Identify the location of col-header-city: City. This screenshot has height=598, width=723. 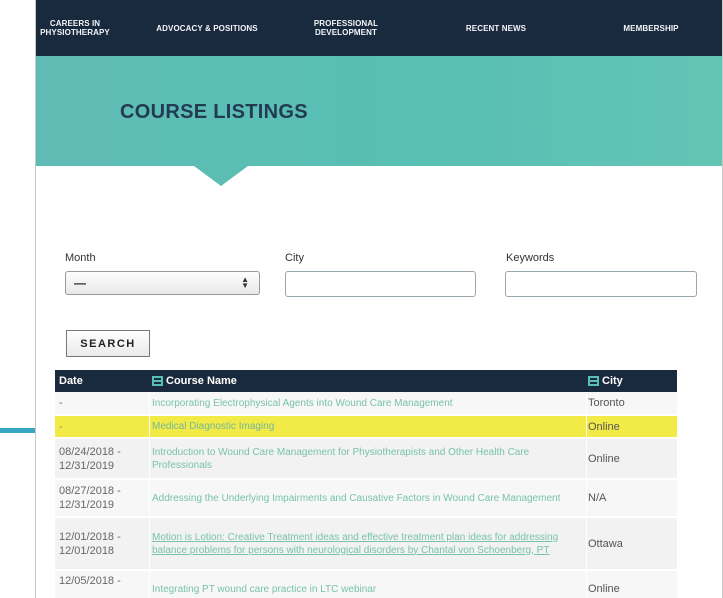
(605, 381).